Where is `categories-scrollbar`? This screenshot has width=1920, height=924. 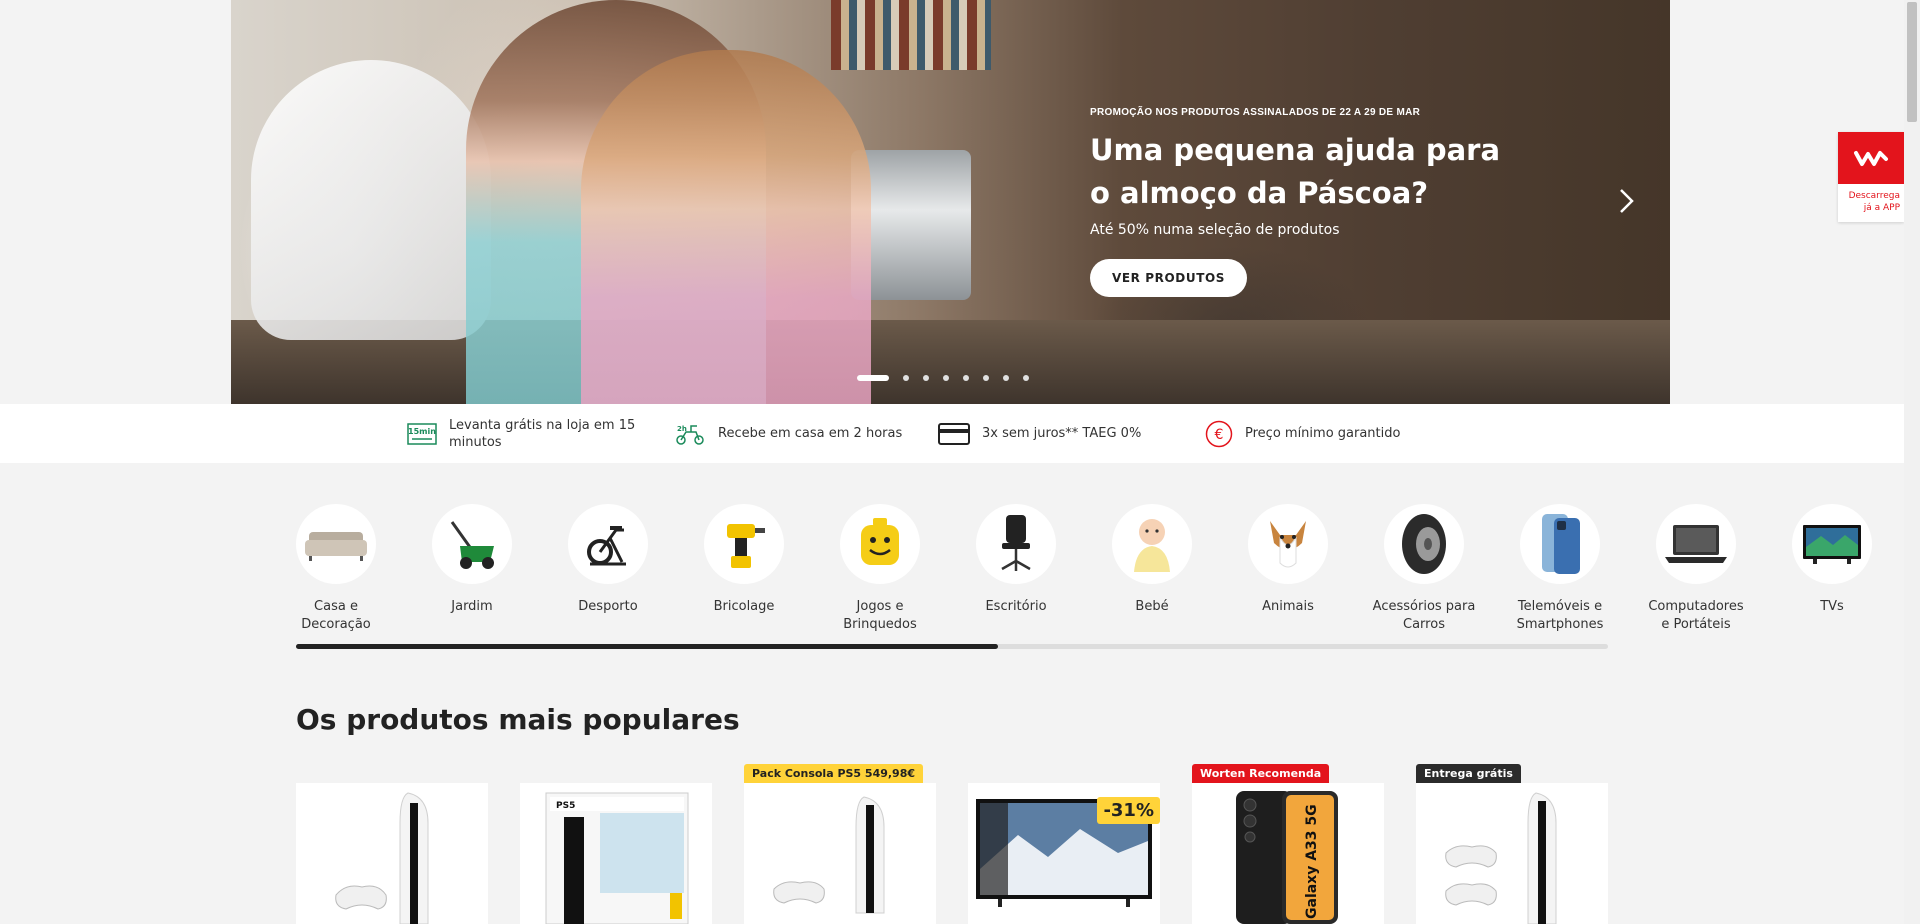
categories-scrollbar is located at coordinates (952, 646).